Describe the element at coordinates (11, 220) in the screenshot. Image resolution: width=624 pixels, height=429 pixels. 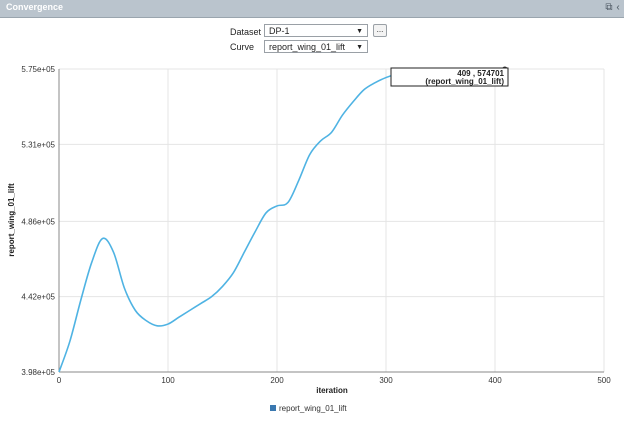
I see `y-axis-label: report_wing_01_lift` at that location.